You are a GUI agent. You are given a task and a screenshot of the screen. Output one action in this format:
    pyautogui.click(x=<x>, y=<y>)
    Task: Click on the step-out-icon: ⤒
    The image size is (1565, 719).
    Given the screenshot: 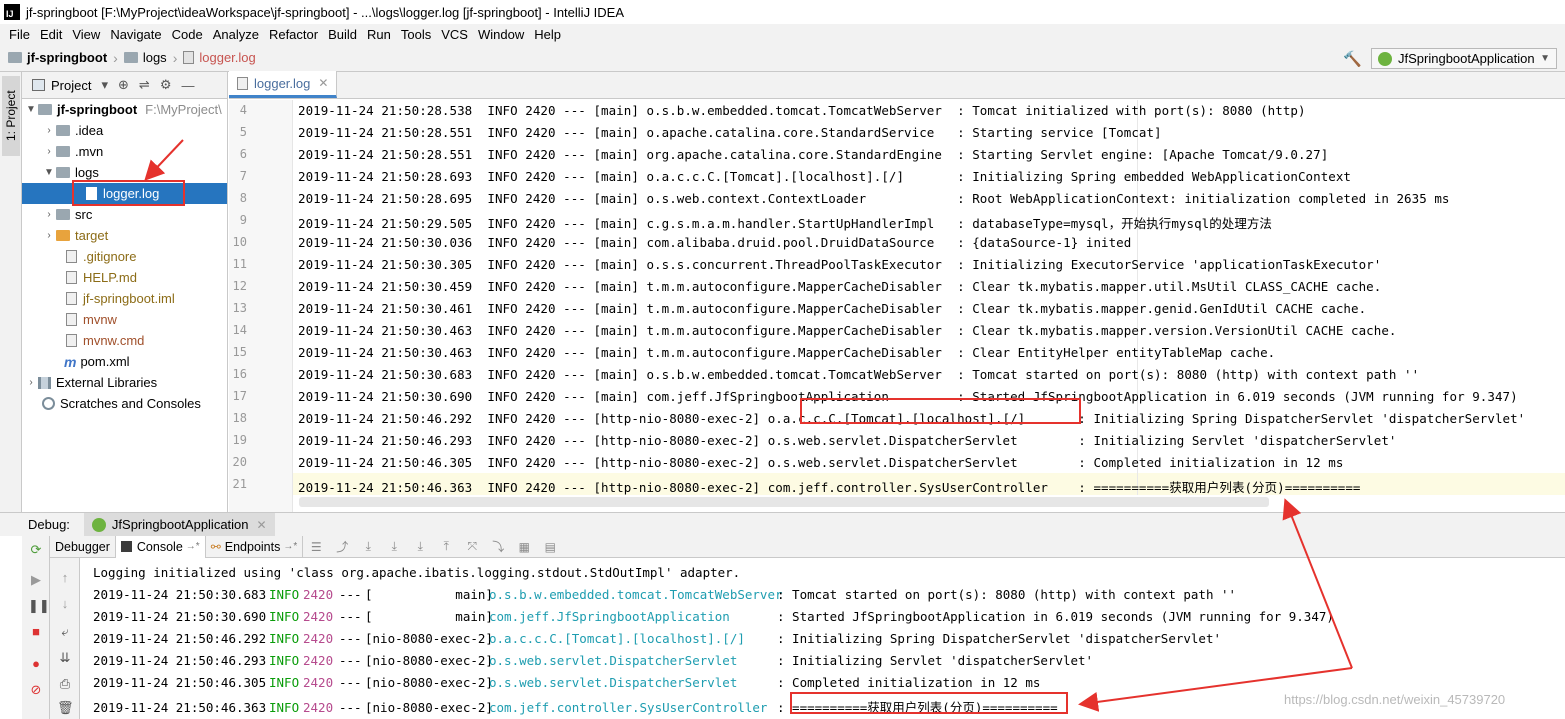 What is the action you would take?
    pyautogui.click(x=446, y=546)
    